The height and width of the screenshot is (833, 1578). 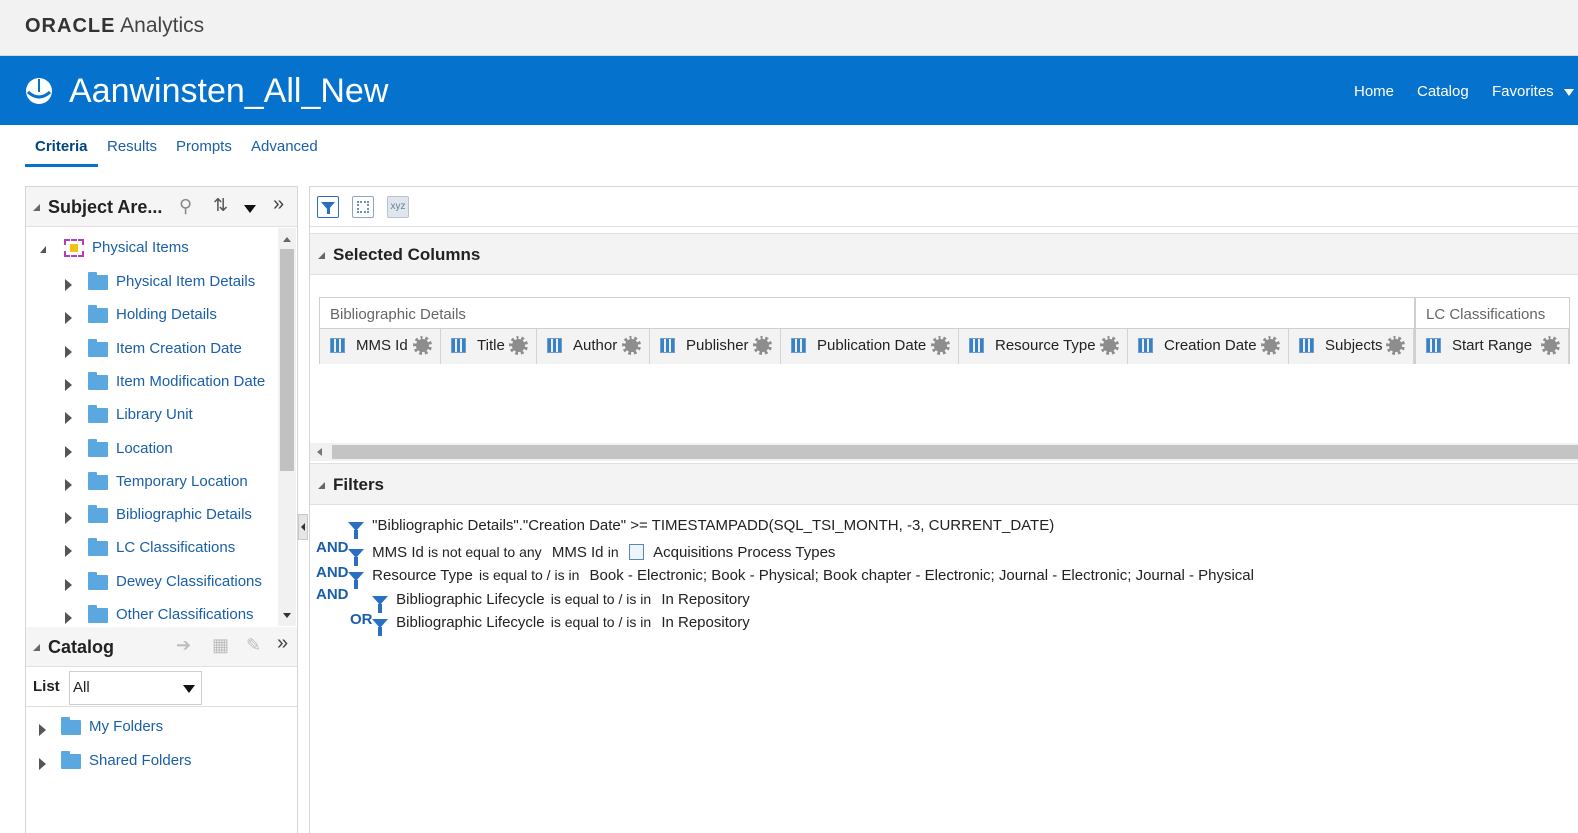 What do you see at coordinates (229, 91) in the screenshot?
I see `analysis-title: Aanwinsten_All_New` at bounding box center [229, 91].